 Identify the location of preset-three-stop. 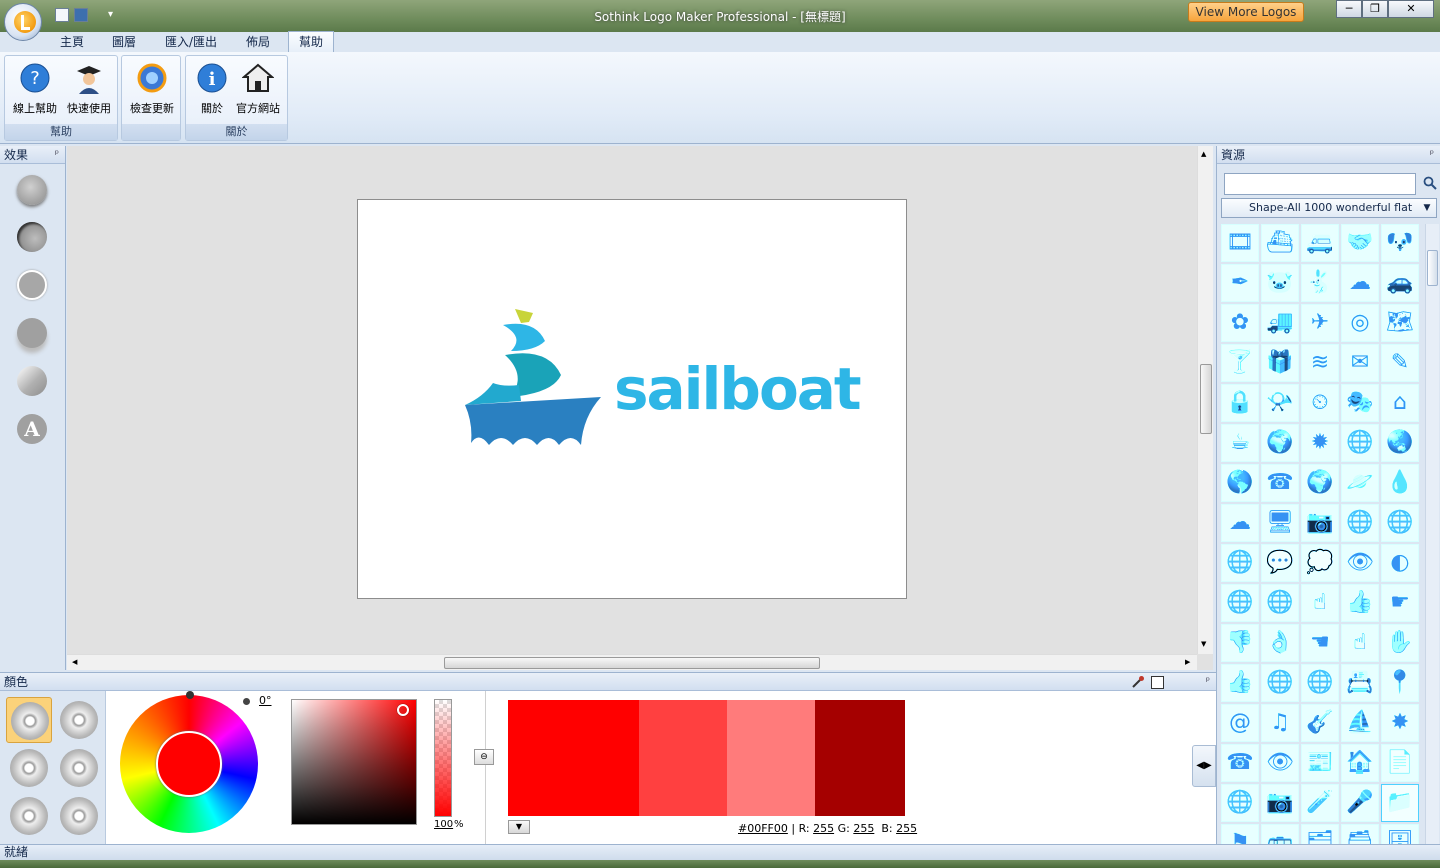
(29, 768).